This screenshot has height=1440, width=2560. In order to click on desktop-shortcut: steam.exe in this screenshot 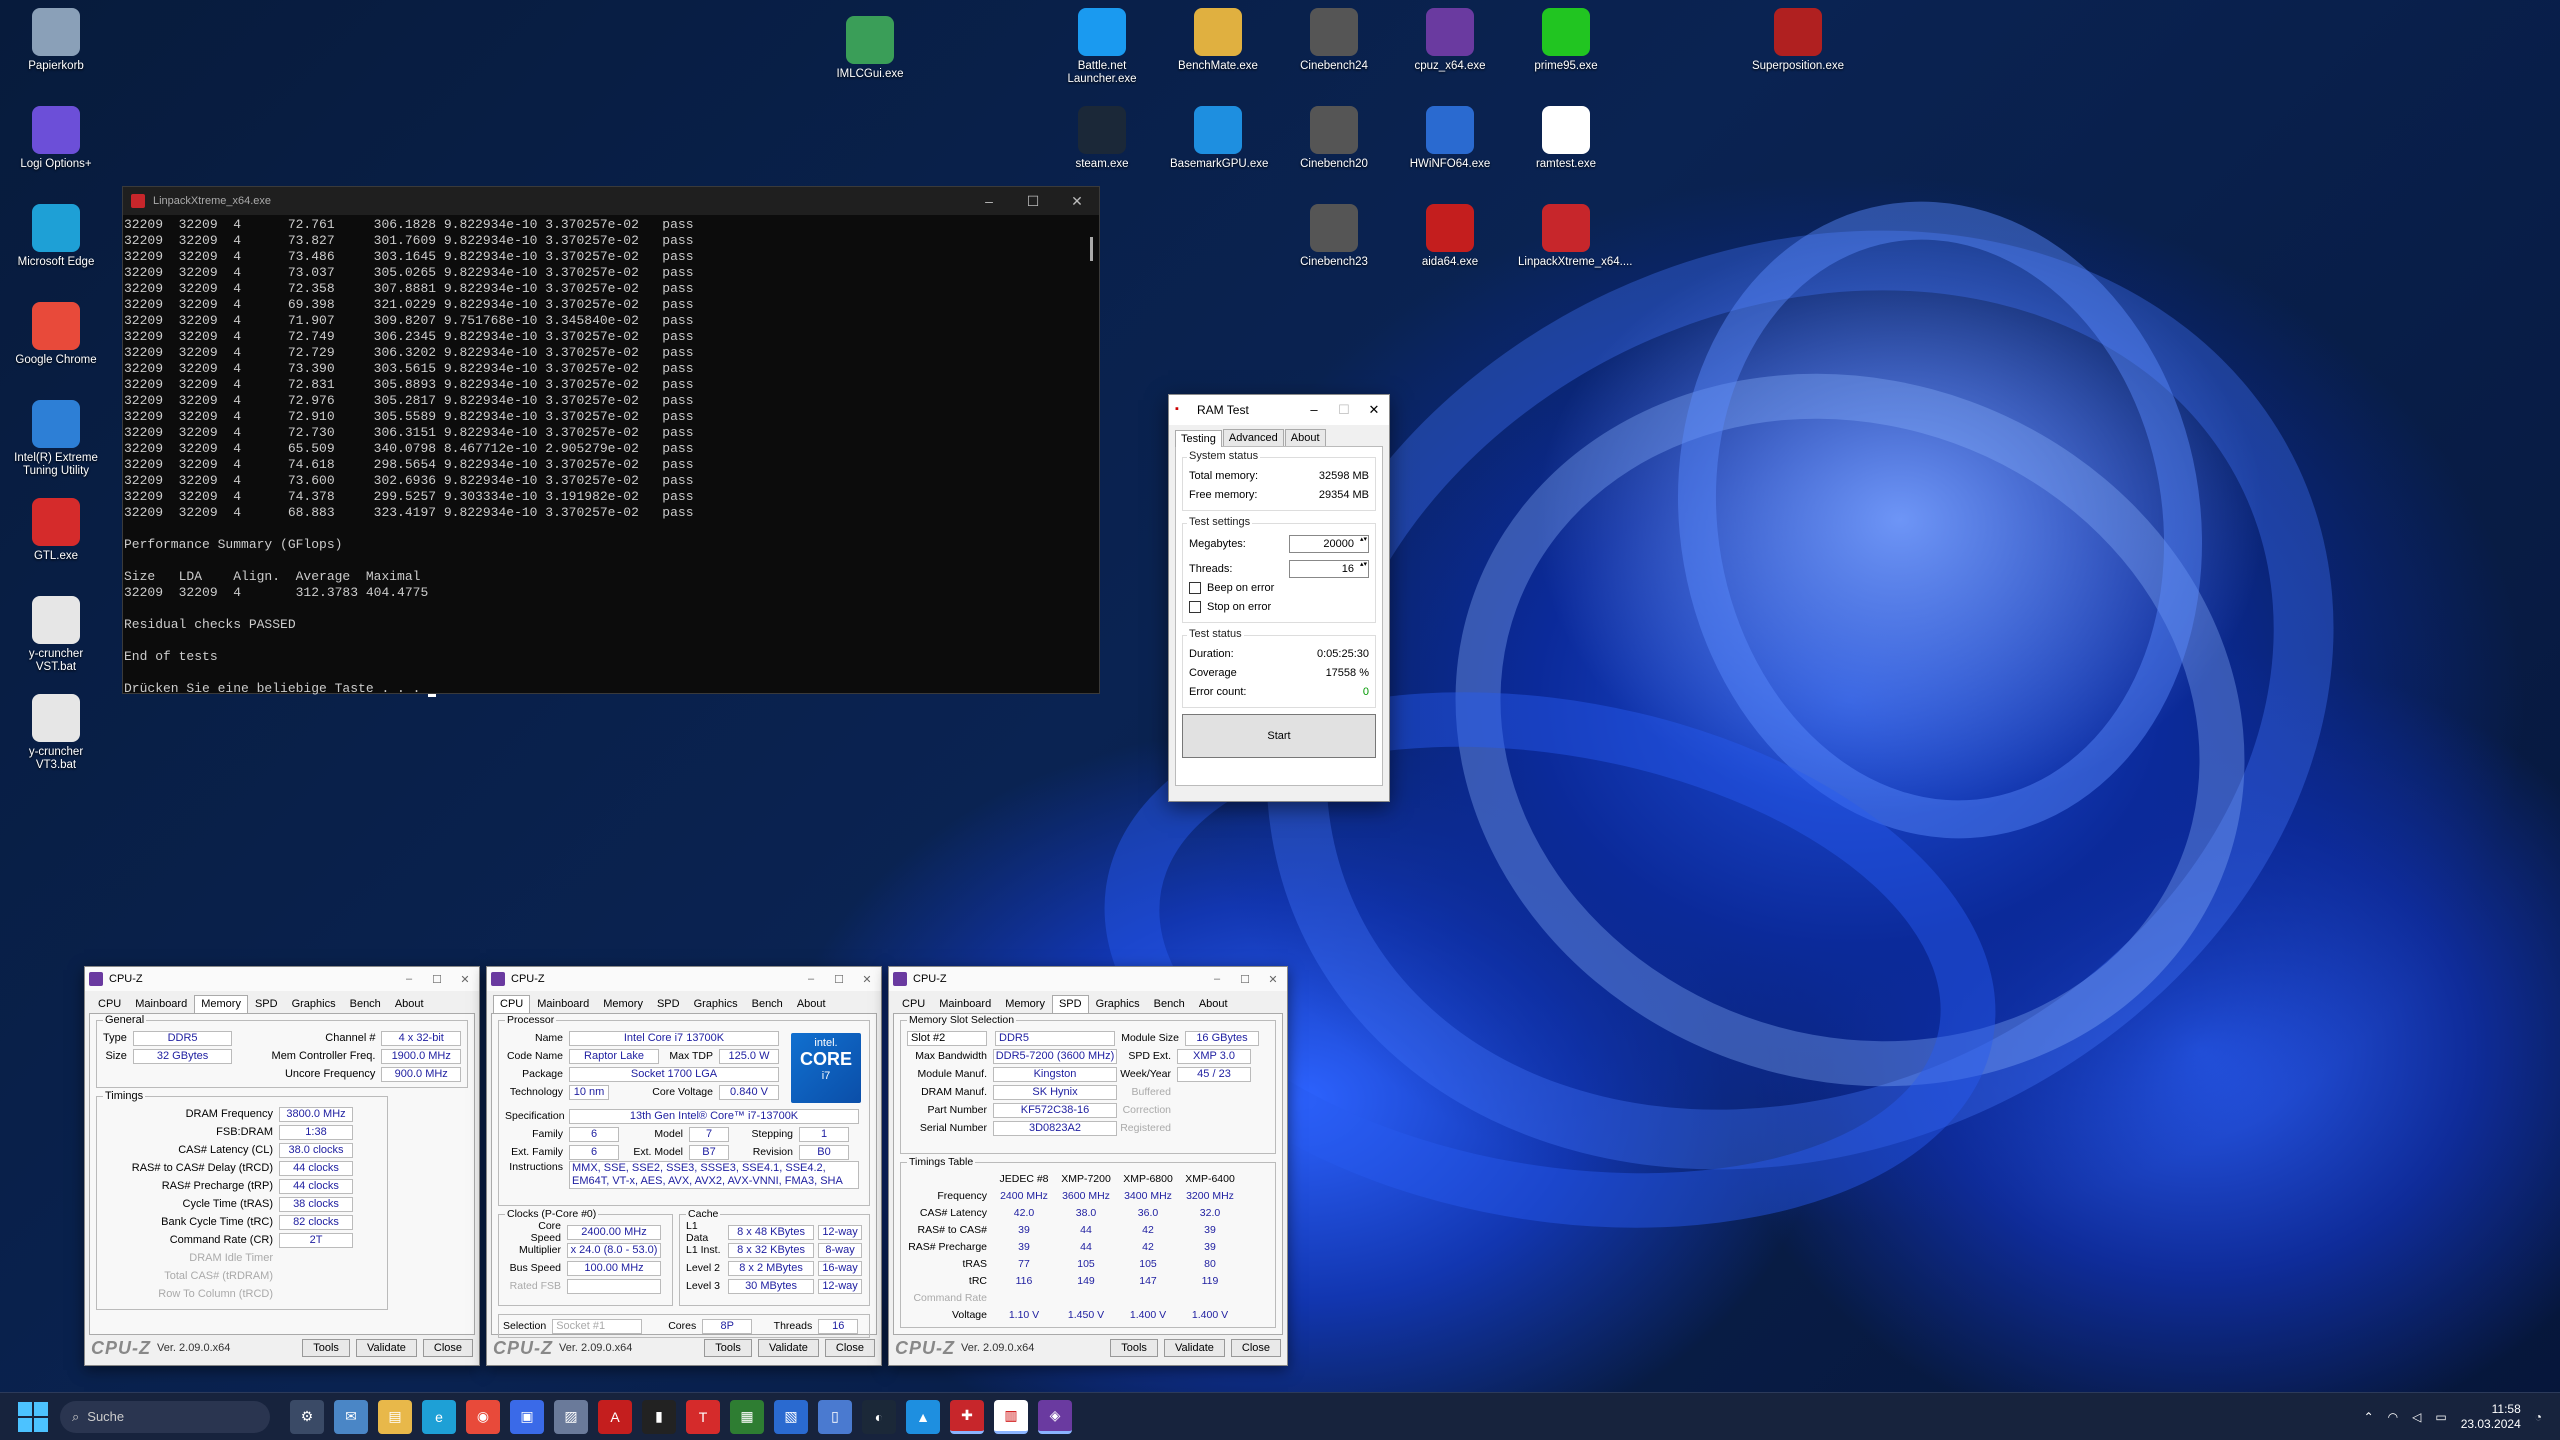, I will do `click(1102, 138)`.